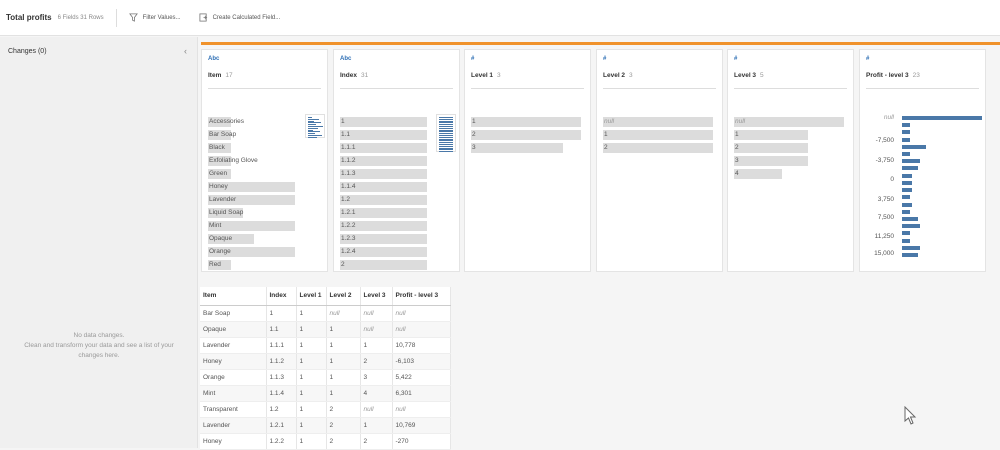 The width and height of the screenshot is (1000, 450). I want to click on value-bar: Exfoliating Glove, so click(254, 160).